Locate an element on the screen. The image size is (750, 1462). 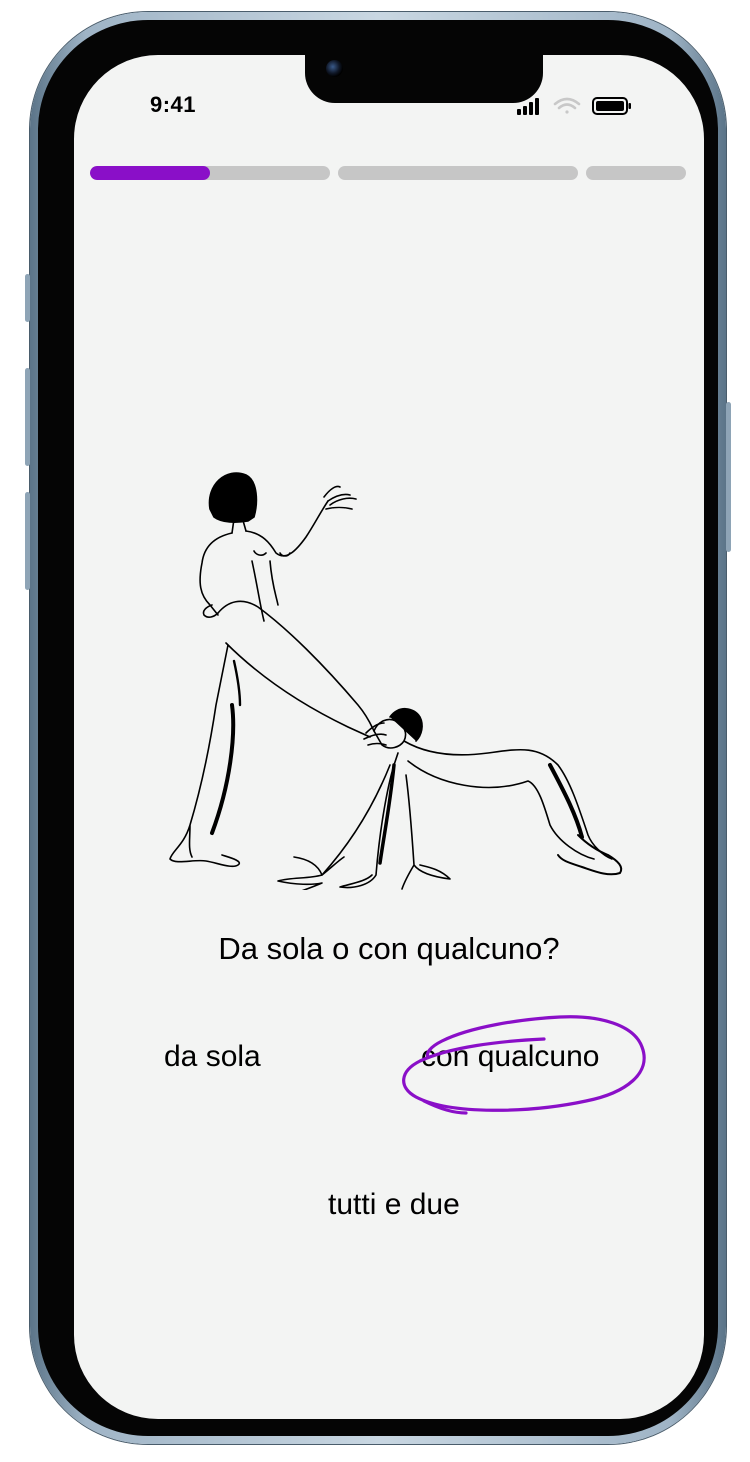
status-icons is located at coordinates (574, 106).